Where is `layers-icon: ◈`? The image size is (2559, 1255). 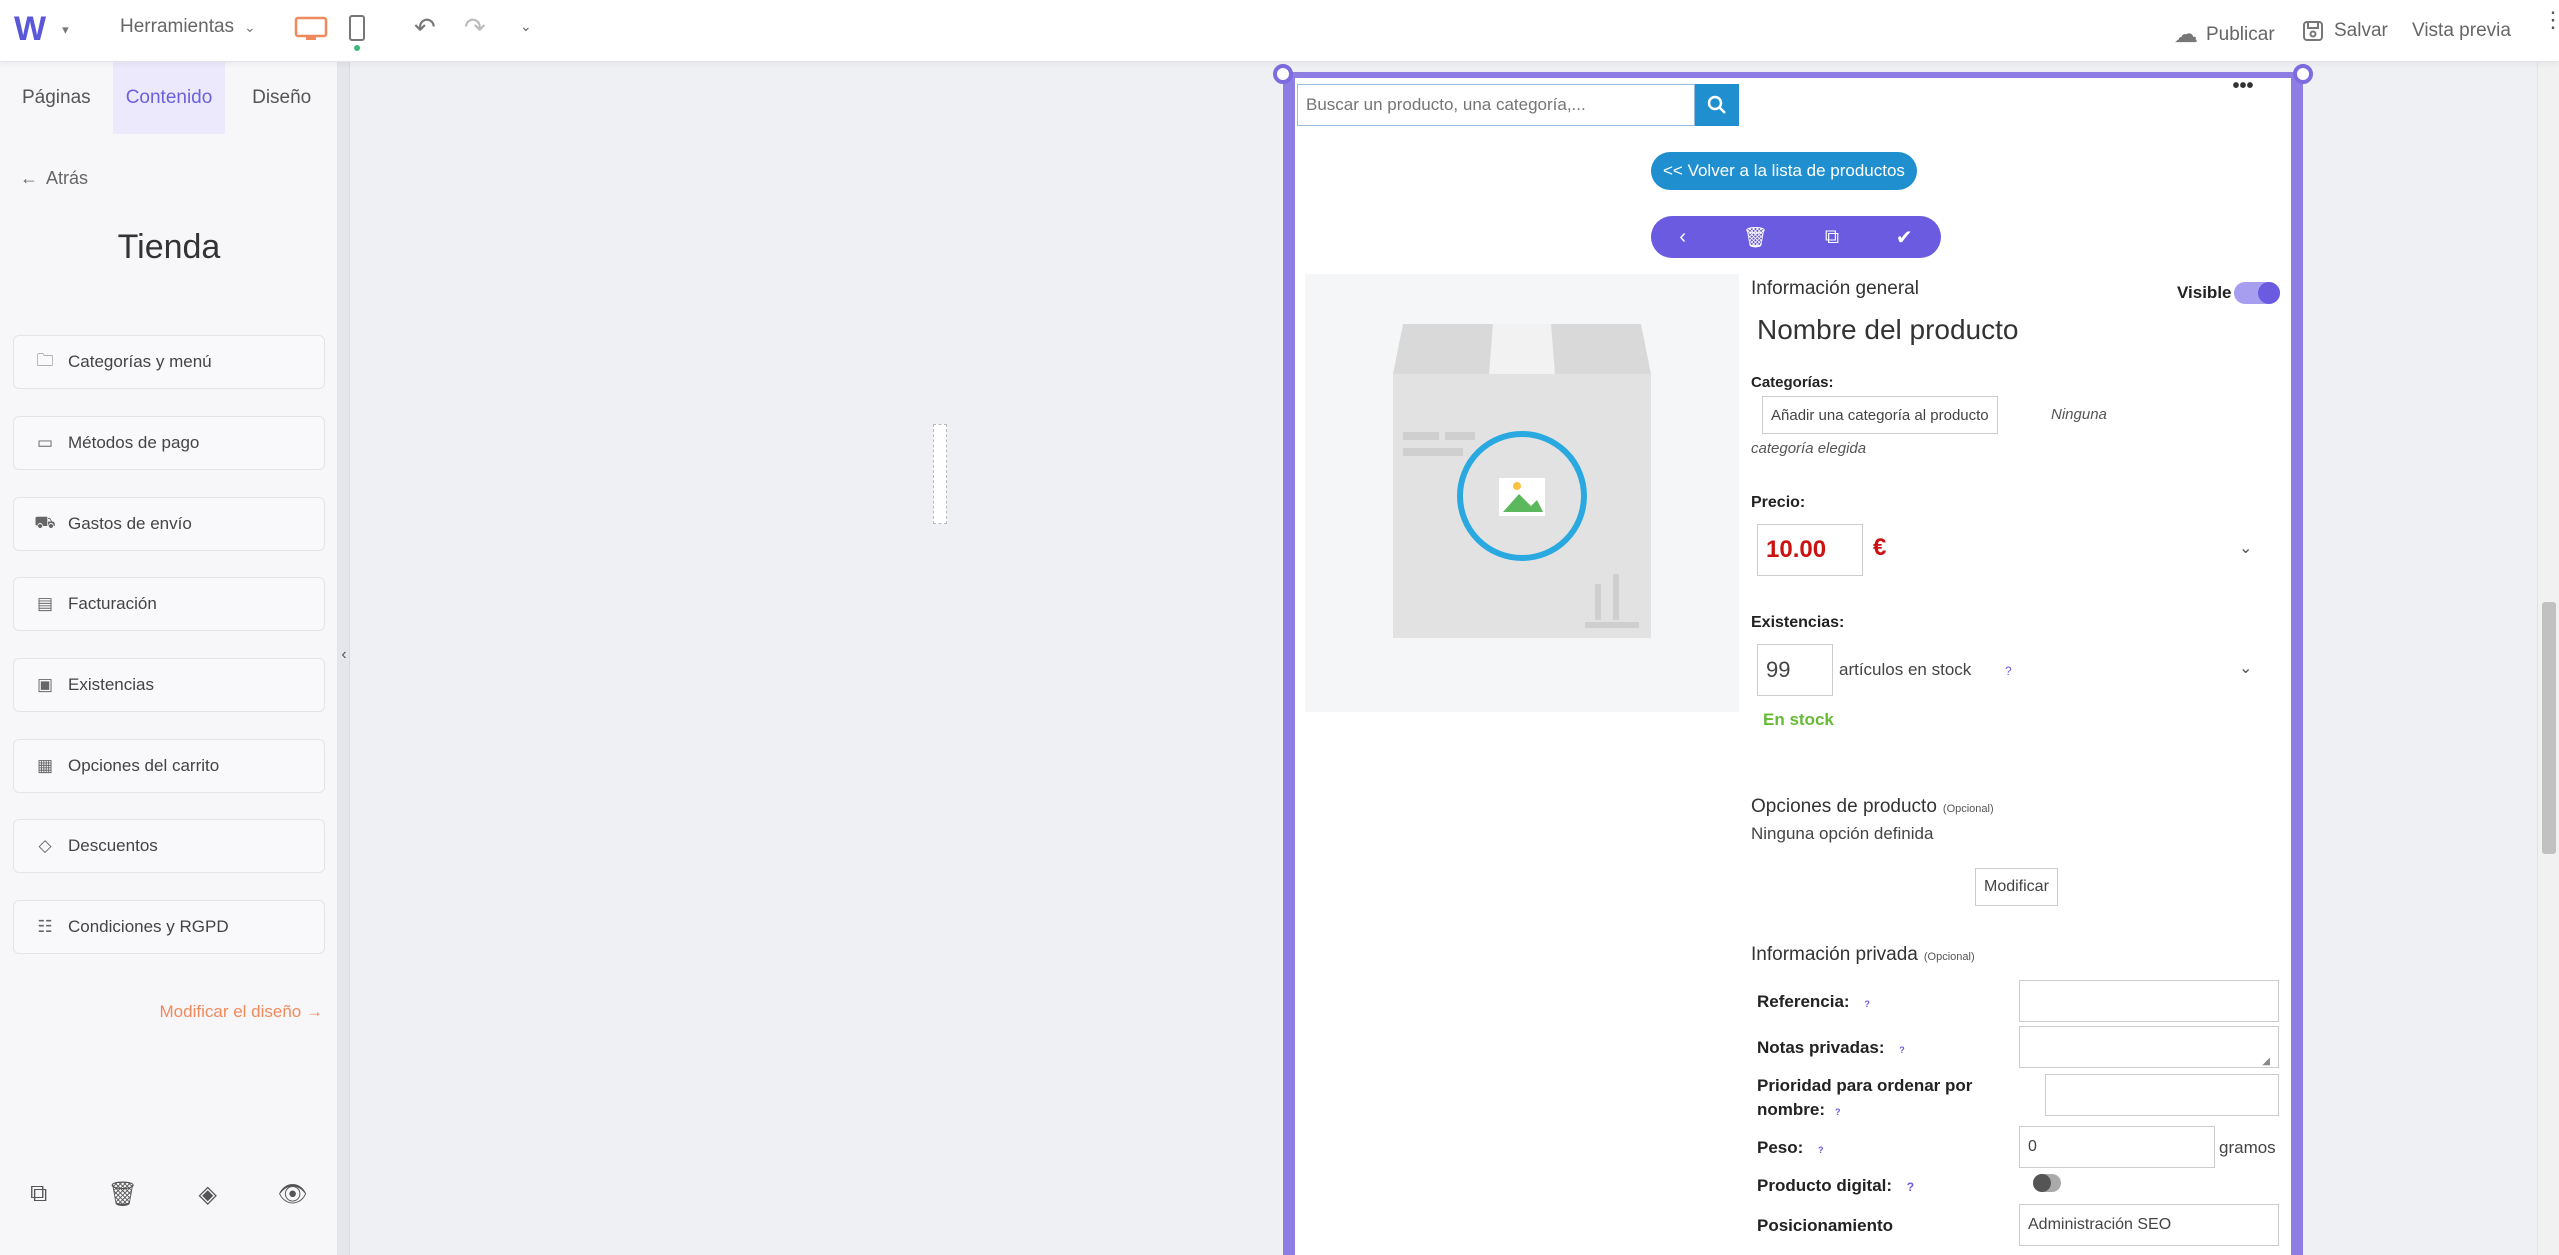
layers-icon: ◈ is located at coordinates (208, 1194).